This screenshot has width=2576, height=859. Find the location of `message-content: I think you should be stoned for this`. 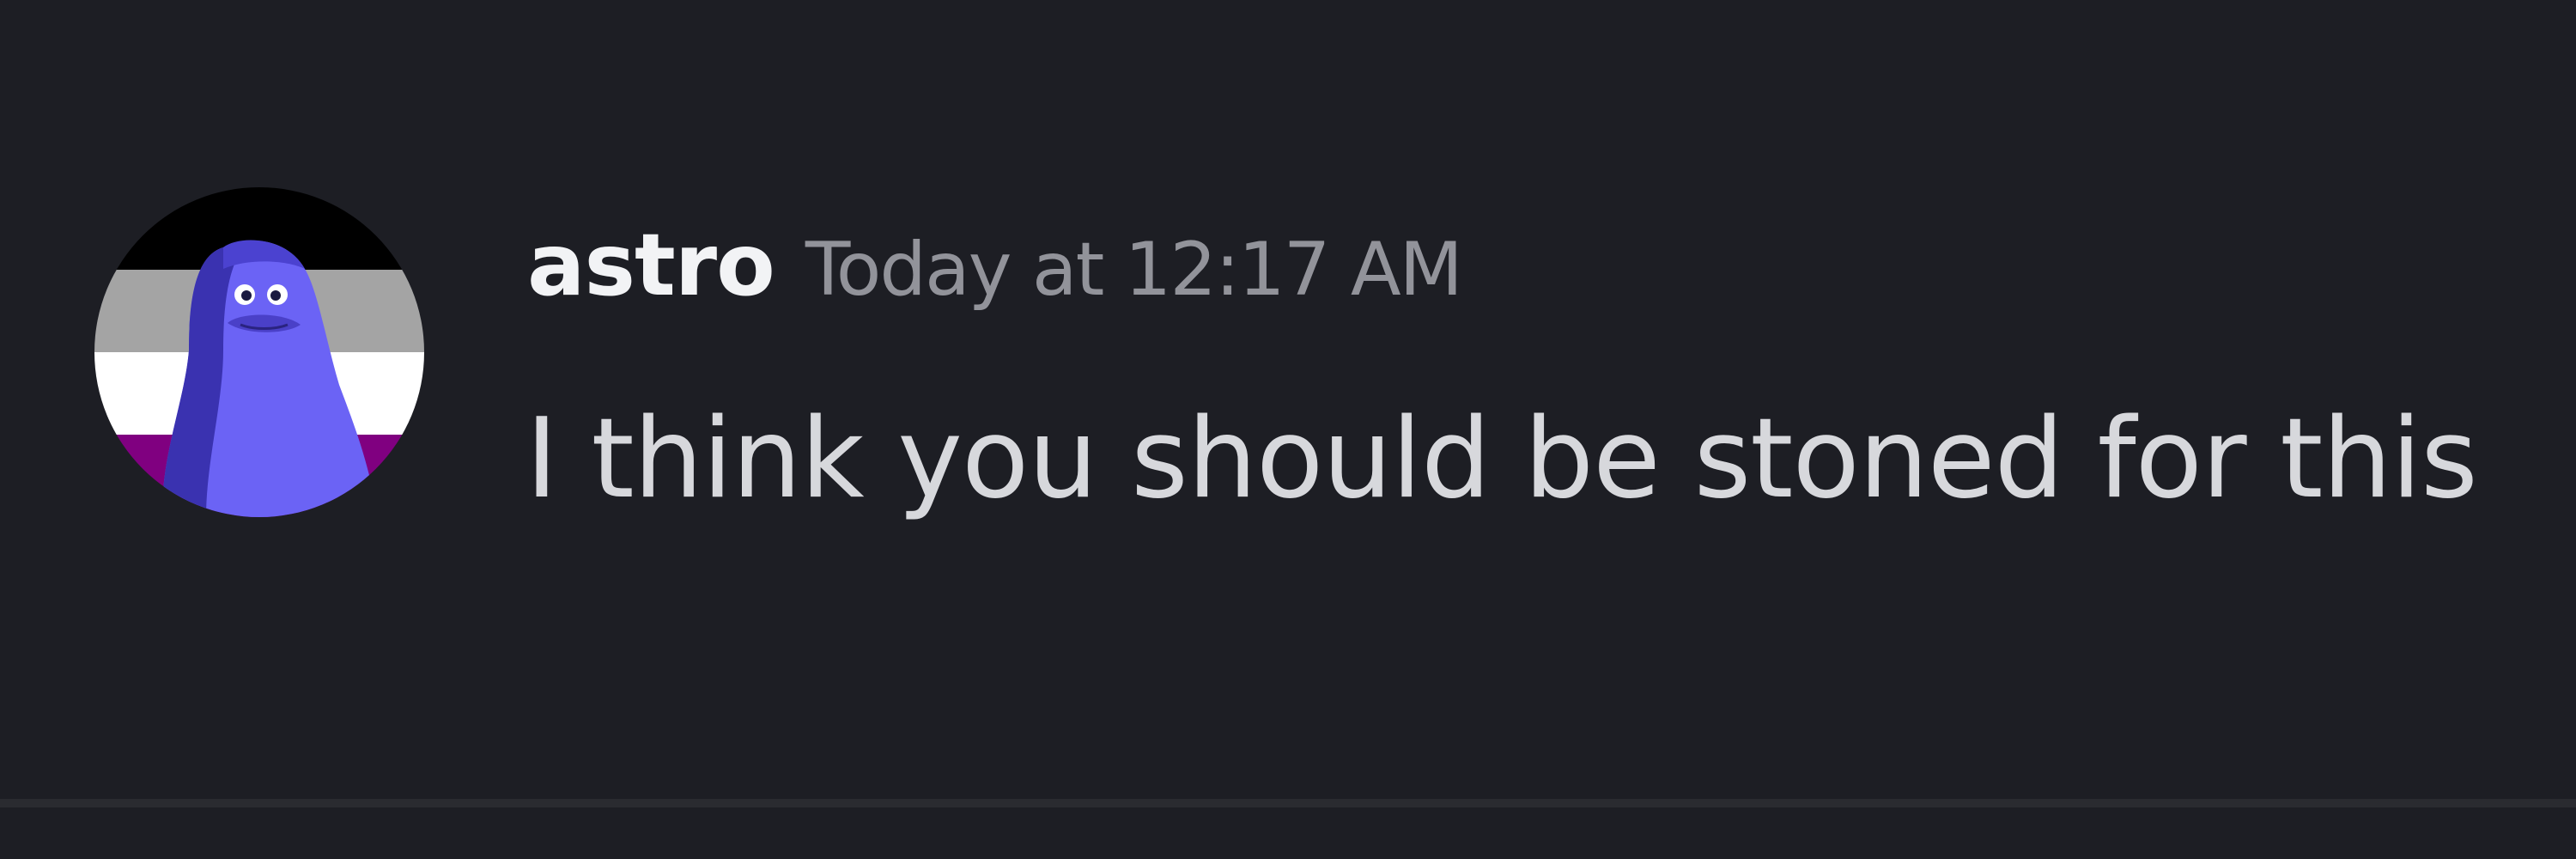

message-content: I think you should be stoned for this is located at coordinates (1502, 459).